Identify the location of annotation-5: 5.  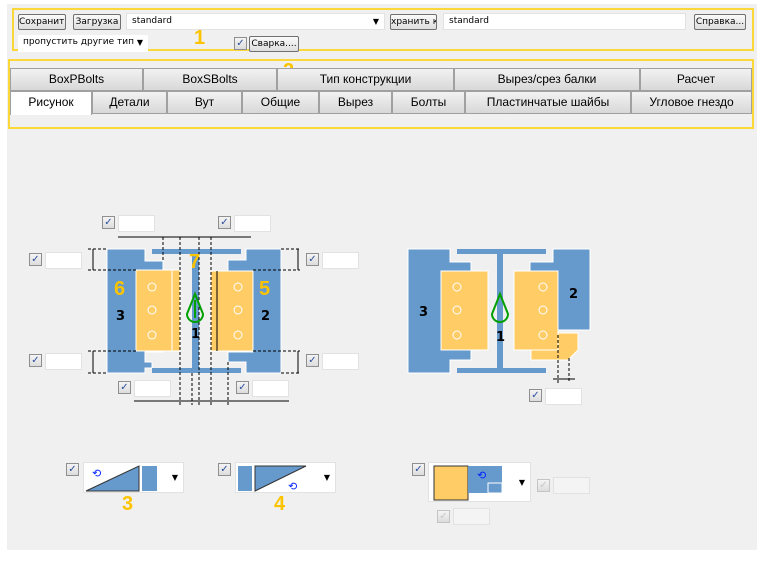
(265, 289).